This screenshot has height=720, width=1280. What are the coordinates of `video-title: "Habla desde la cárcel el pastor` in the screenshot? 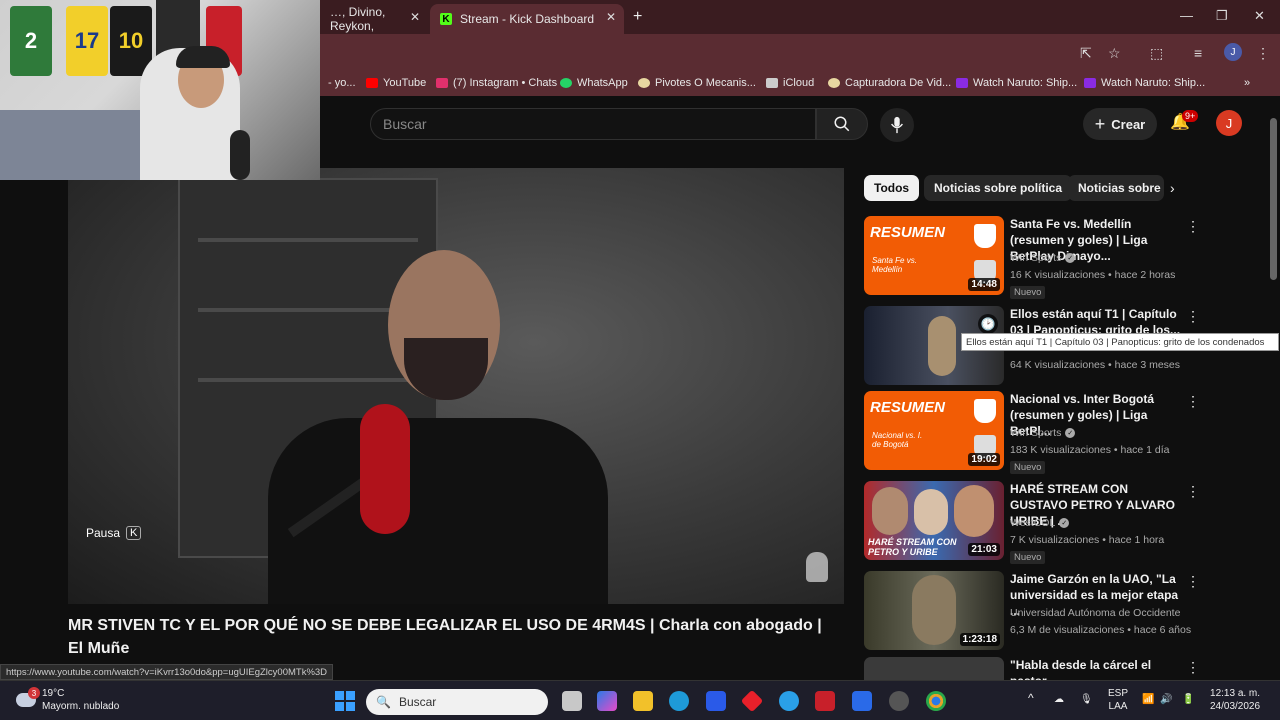 It's located at (1096, 668).